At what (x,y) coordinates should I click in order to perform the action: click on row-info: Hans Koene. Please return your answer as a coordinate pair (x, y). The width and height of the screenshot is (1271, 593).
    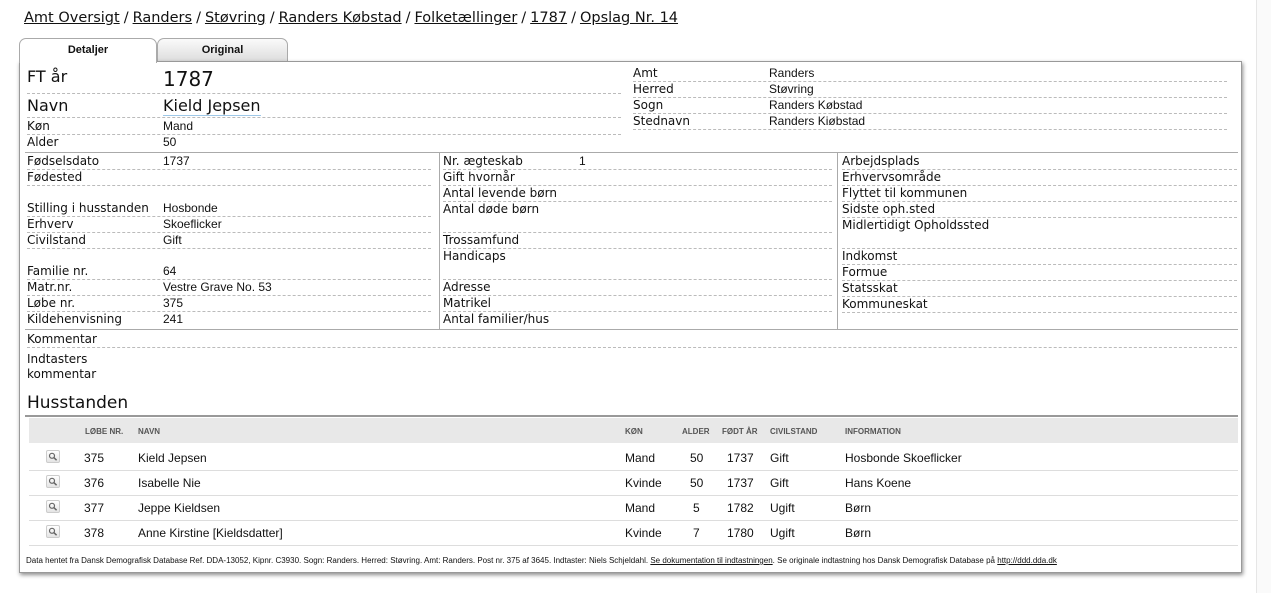
    Looking at the image, I should click on (878, 483).